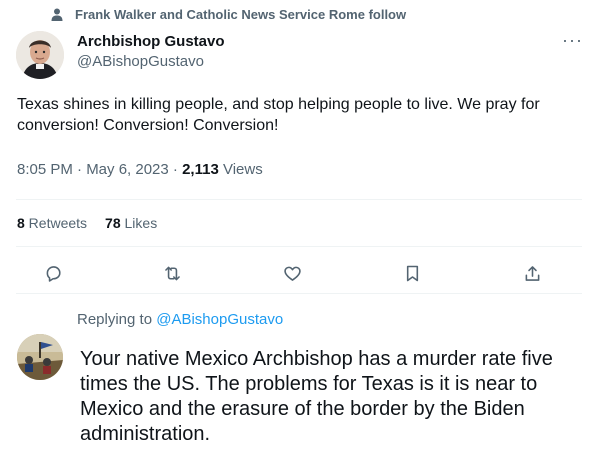 The height and width of the screenshot is (457, 598). I want to click on share-icon, so click(532, 273).